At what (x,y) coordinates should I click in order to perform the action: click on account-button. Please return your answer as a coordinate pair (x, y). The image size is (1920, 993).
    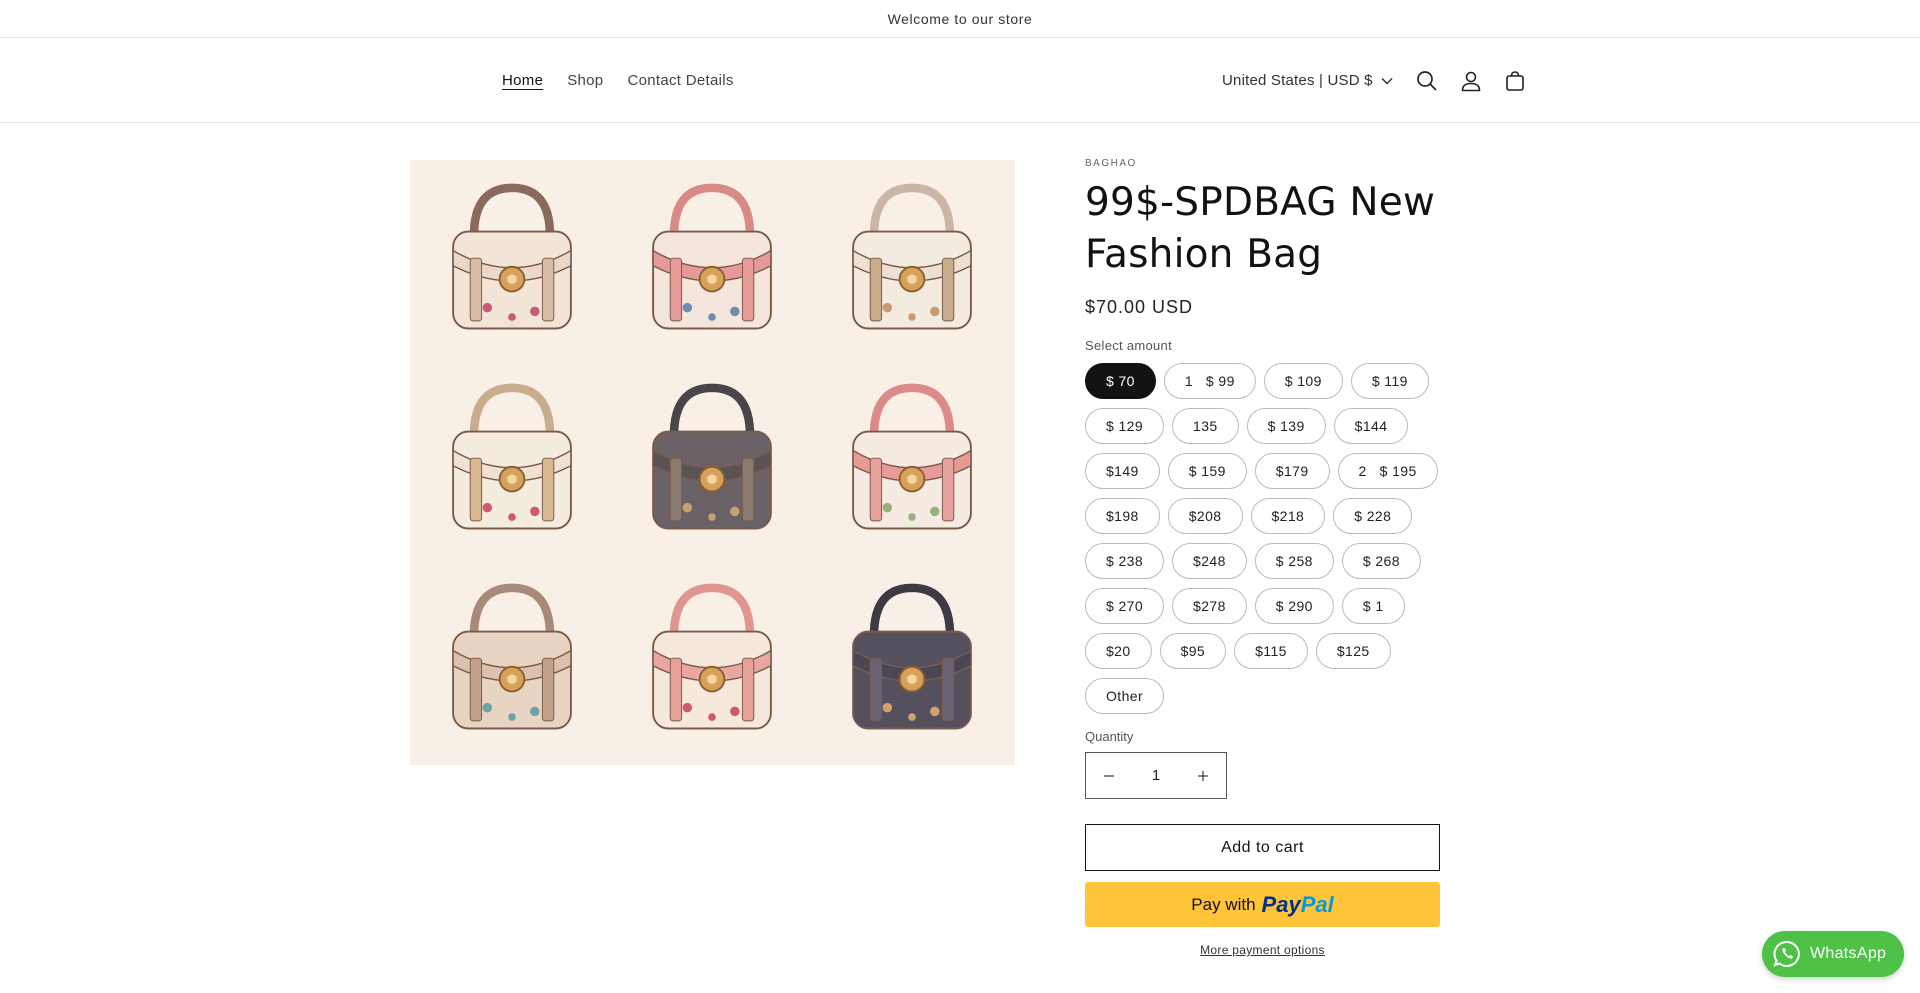
    Looking at the image, I should click on (1471, 81).